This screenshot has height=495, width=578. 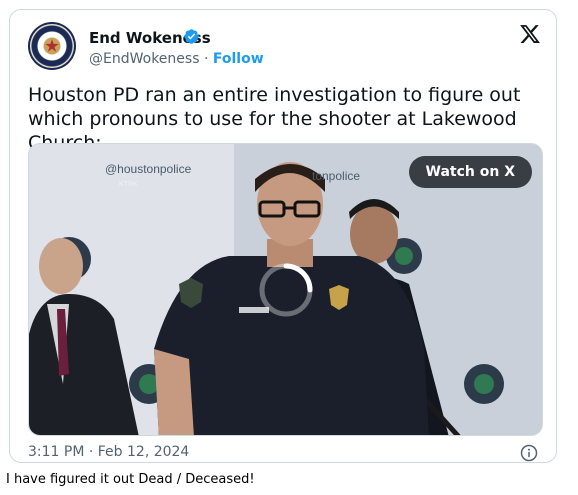 What do you see at coordinates (144, 59) in the screenshot?
I see `author-handle: @EndWokeness` at bounding box center [144, 59].